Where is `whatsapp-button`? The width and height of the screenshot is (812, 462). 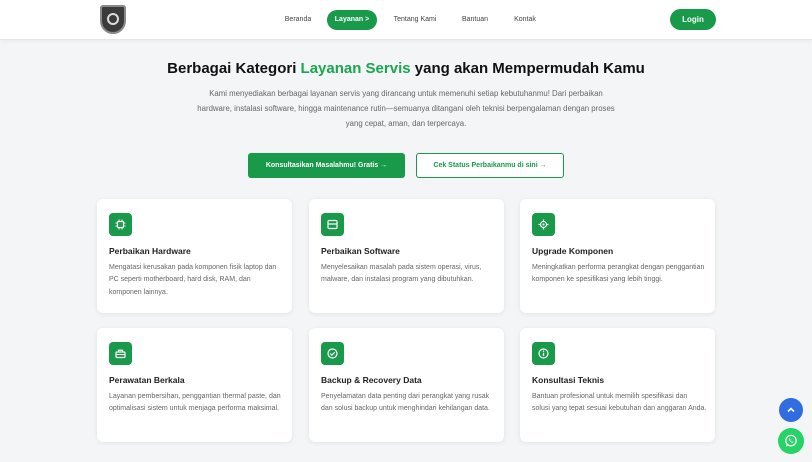
whatsapp-button is located at coordinates (791, 441).